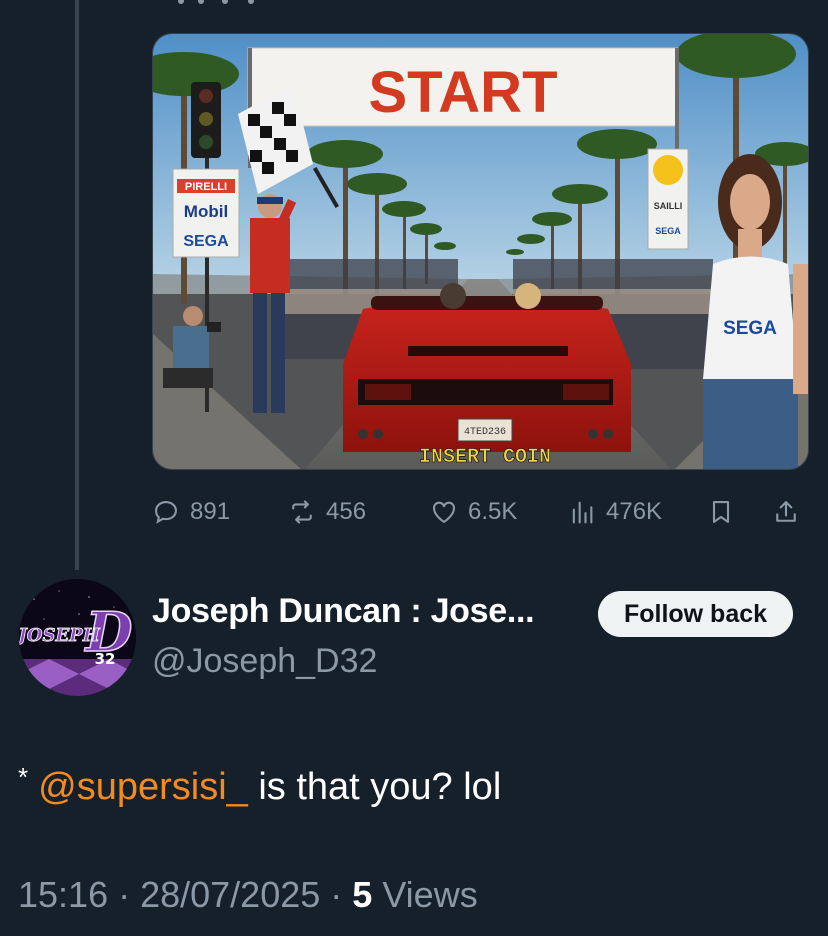  I want to click on bookmark-button, so click(721, 512).